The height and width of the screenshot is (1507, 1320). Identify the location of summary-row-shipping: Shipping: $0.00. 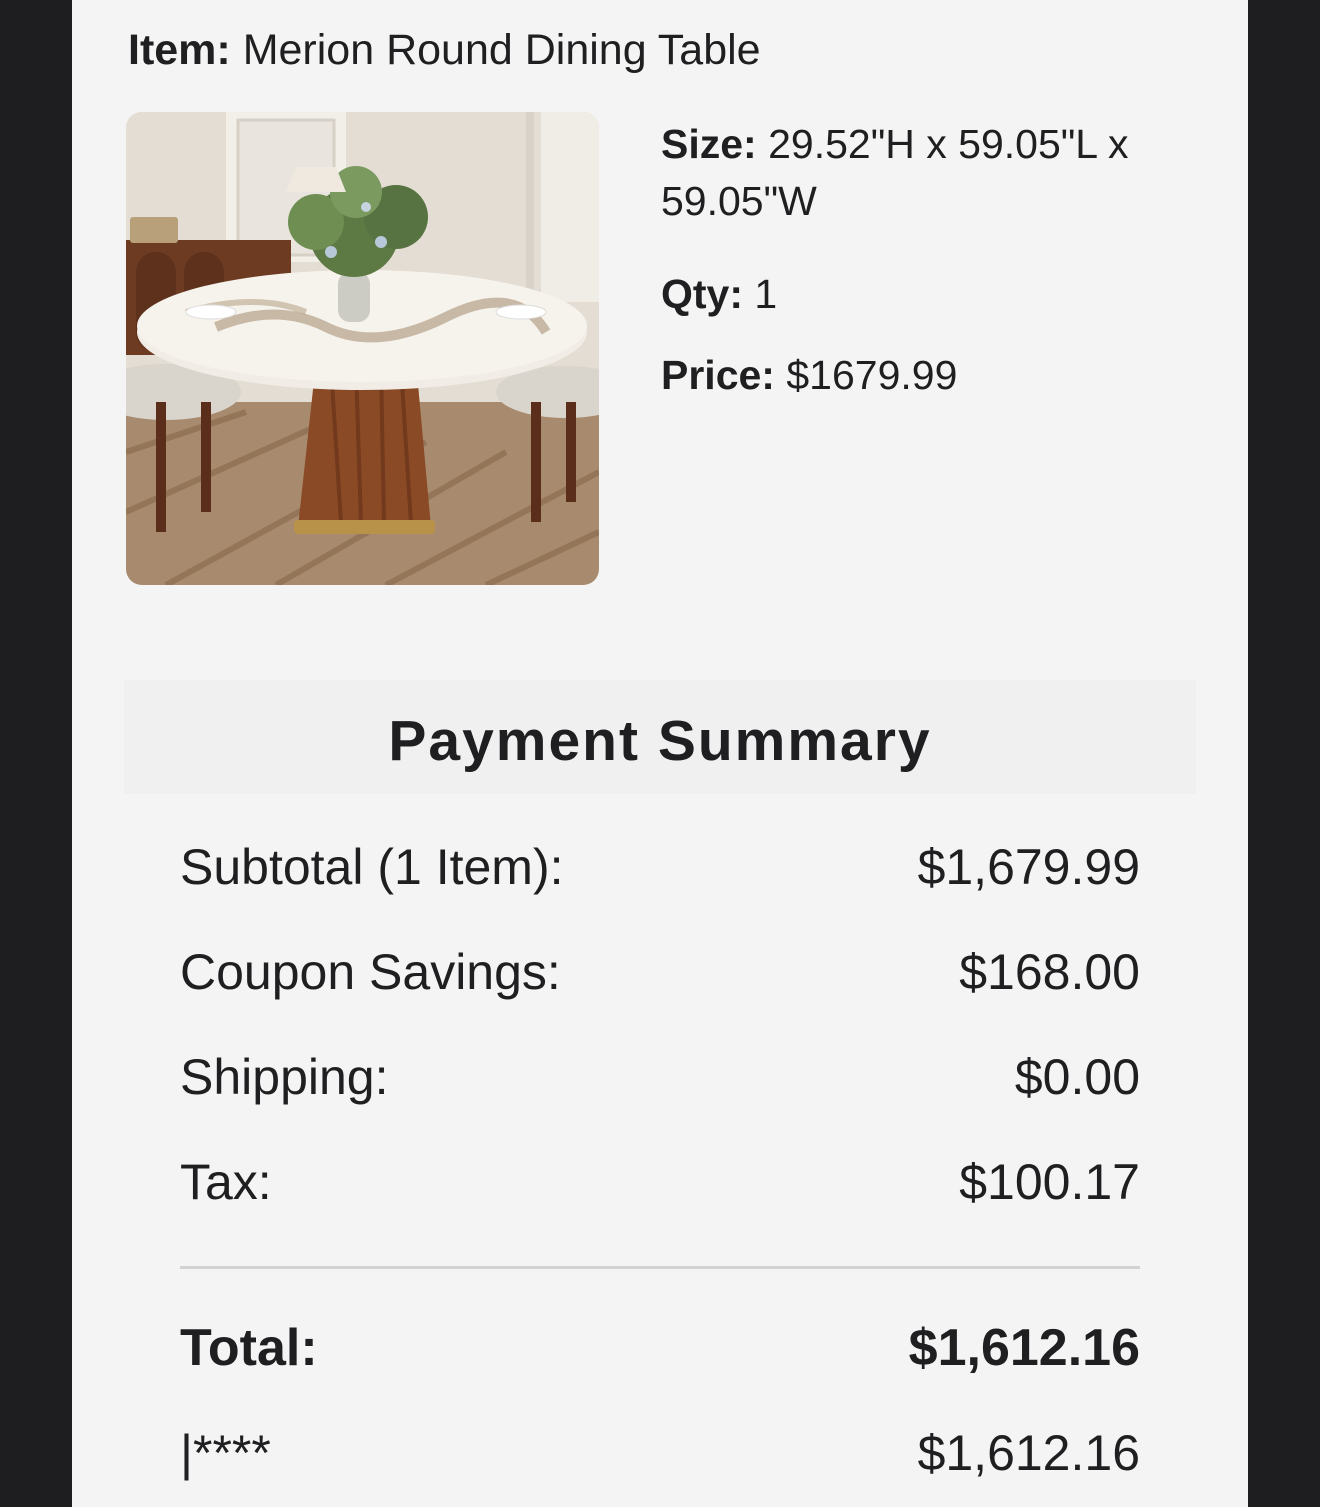
(660, 1076).